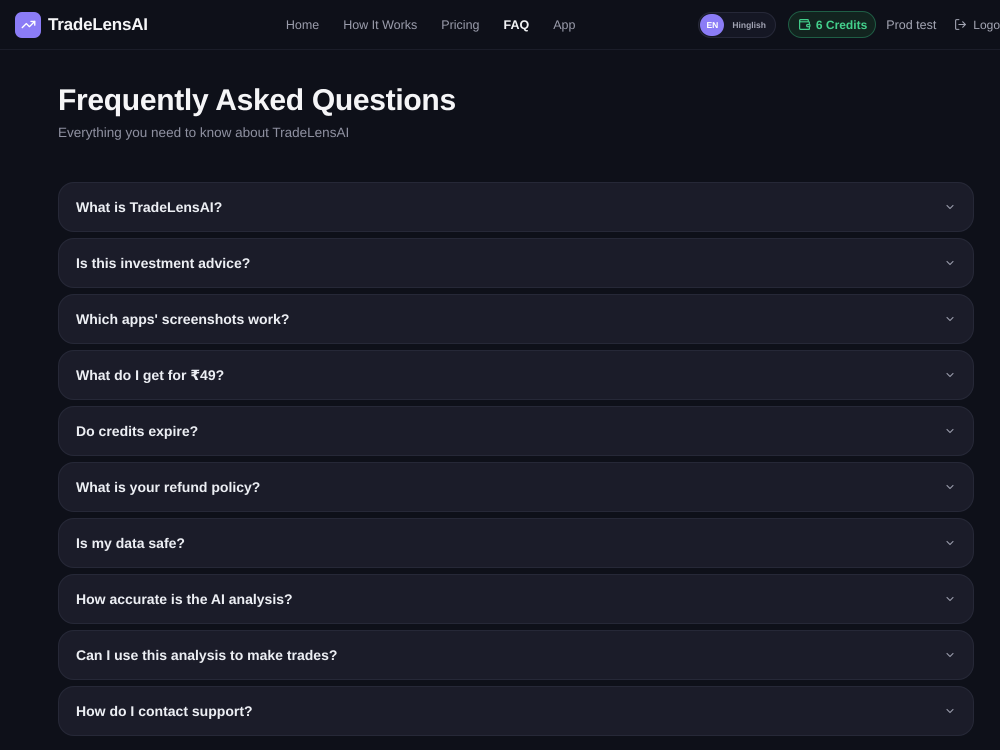 The image size is (1000, 750). I want to click on nav-link: Pricing, so click(460, 25).